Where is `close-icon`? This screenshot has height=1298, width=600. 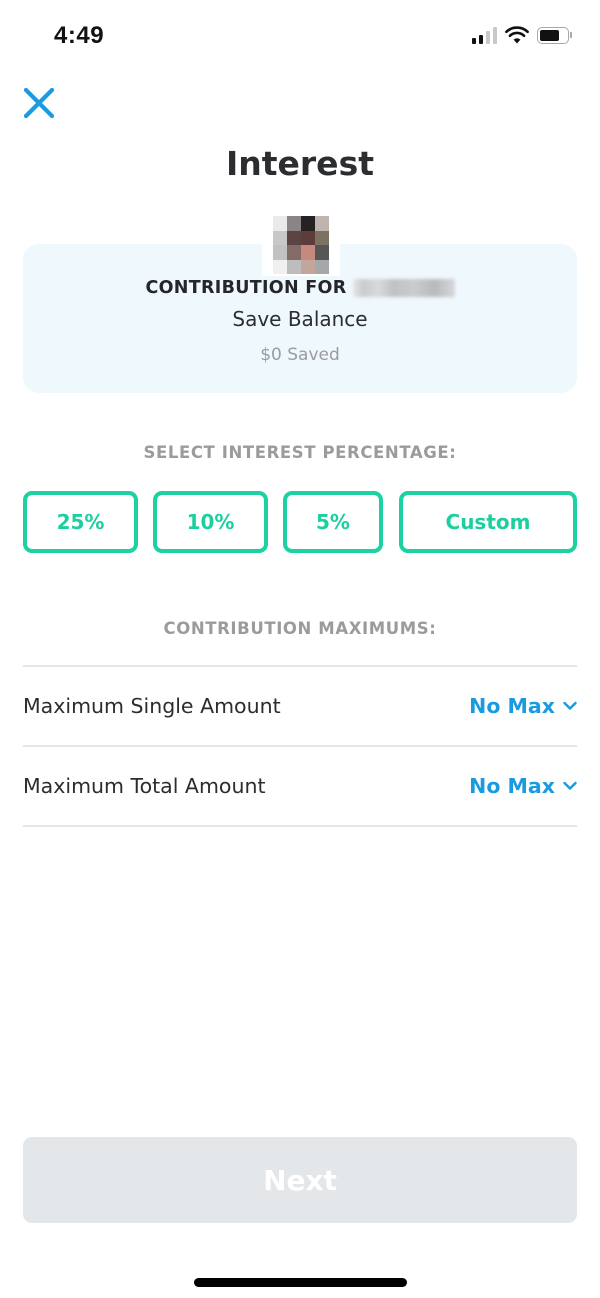
close-icon is located at coordinates (39, 103).